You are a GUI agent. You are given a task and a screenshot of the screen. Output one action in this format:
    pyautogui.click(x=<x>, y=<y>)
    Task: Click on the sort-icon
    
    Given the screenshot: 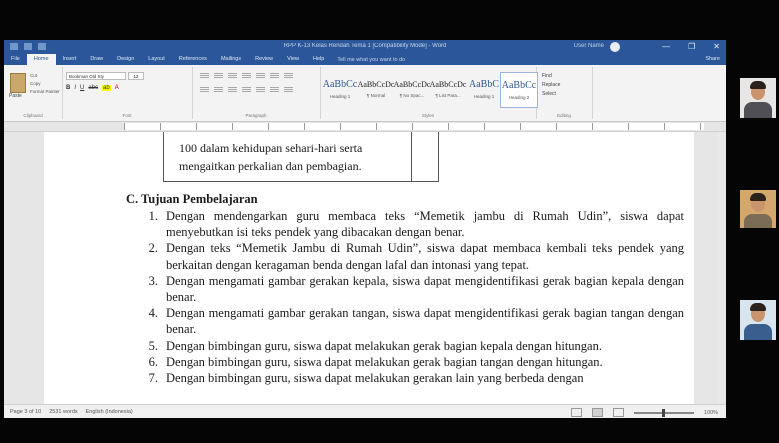 What is the action you would take?
    pyautogui.click(x=274, y=76)
    